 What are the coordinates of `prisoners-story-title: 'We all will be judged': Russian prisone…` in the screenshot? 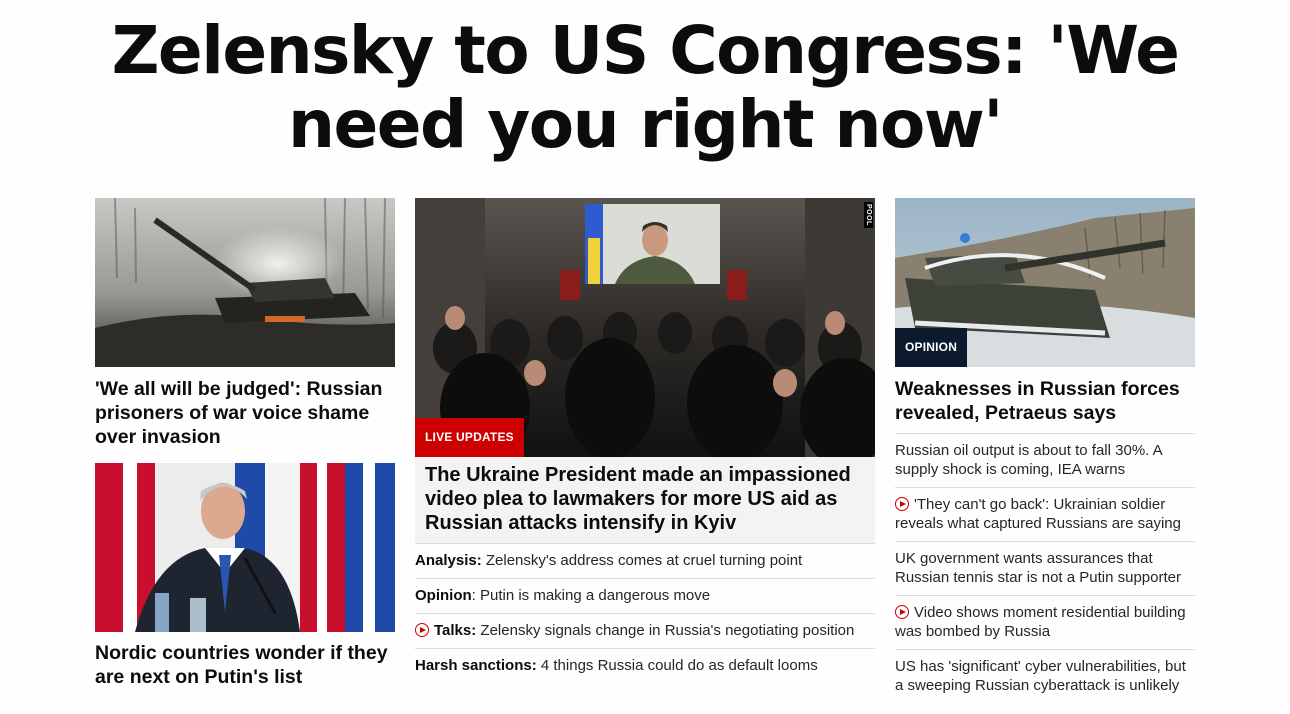 It's located at (245, 413).